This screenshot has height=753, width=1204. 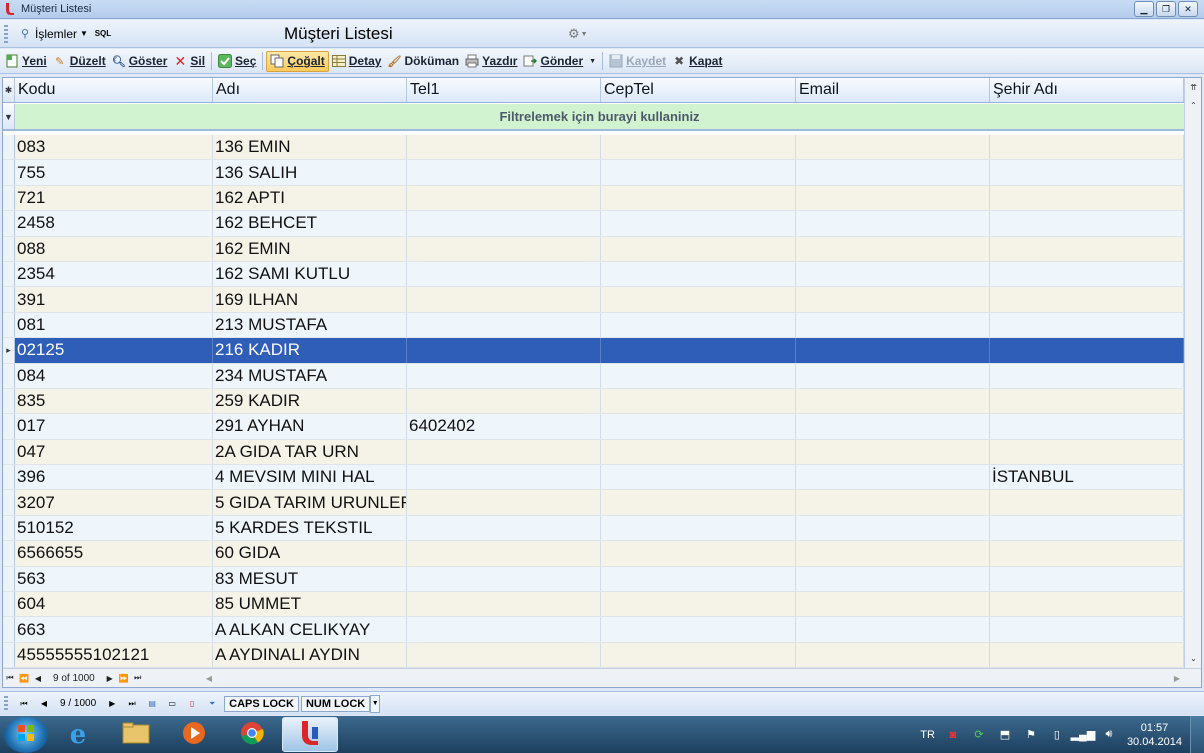 I want to click on column-header-tel1: Tel1, so click(x=504, y=90).